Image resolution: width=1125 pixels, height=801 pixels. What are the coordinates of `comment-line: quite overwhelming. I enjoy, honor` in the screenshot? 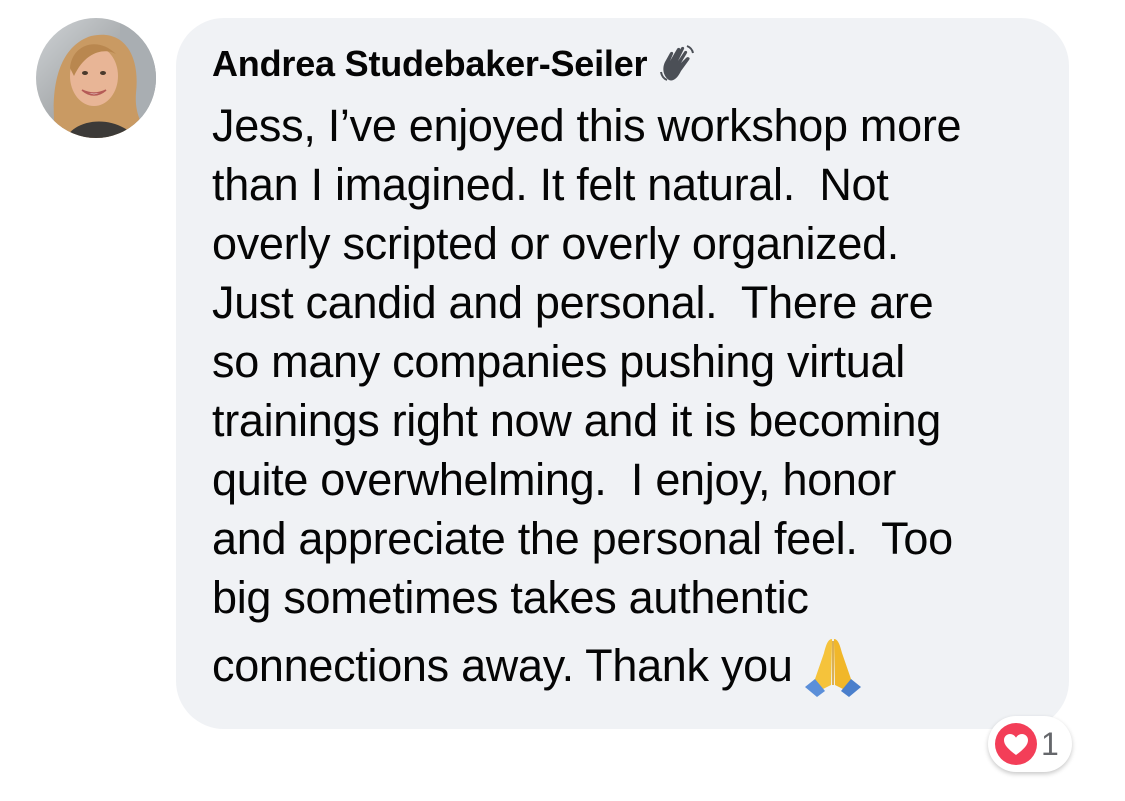 It's located at (554, 479).